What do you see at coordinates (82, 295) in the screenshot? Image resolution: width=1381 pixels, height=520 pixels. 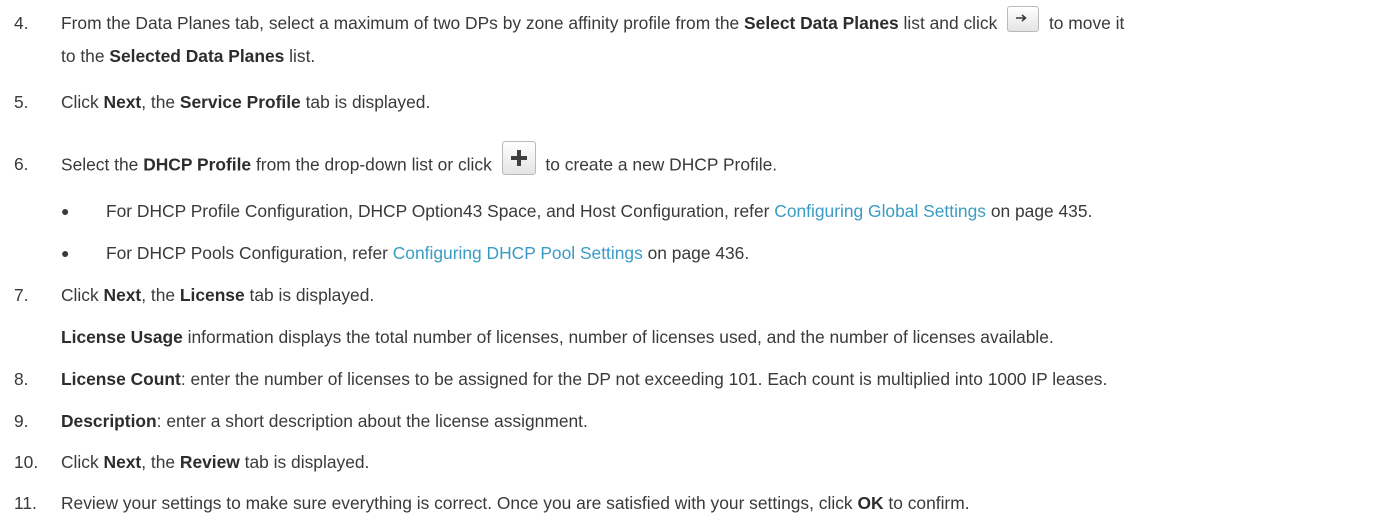 I see `step-7-text: Click` at bounding box center [82, 295].